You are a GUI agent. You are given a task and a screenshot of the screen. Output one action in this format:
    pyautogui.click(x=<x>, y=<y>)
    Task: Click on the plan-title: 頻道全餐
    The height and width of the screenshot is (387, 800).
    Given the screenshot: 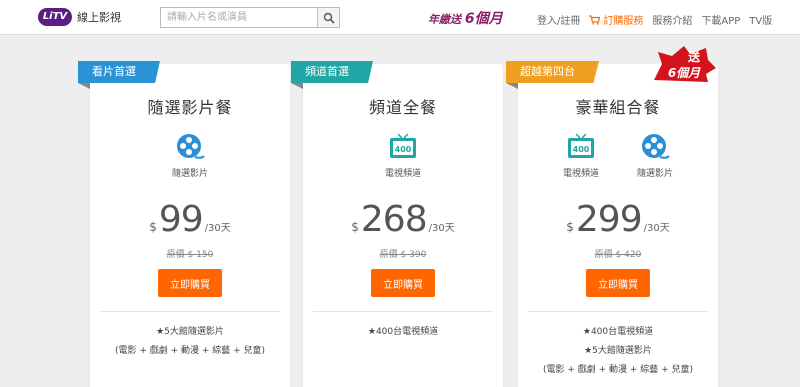 What is the action you would take?
    pyautogui.click(x=402, y=107)
    